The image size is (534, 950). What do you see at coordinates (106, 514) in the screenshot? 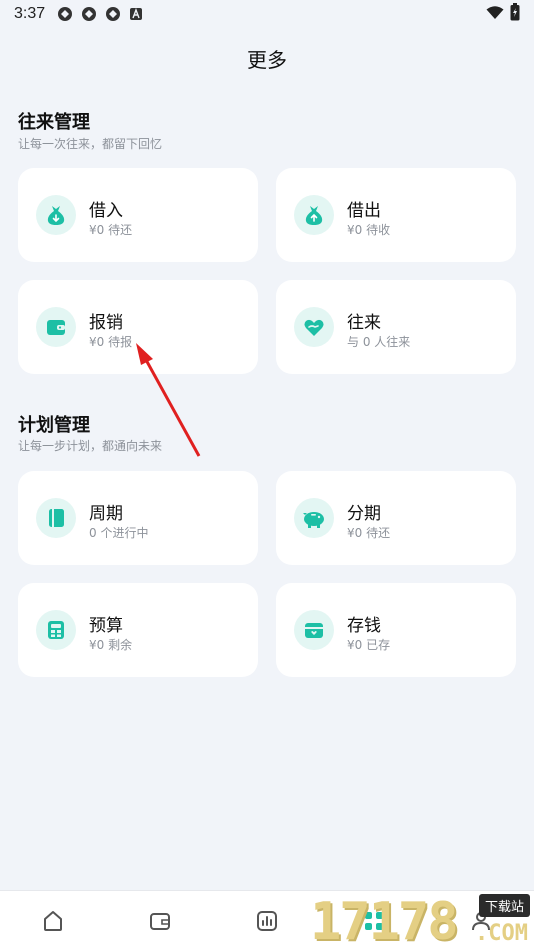
I see `card-label: 周期` at bounding box center [106, 514].